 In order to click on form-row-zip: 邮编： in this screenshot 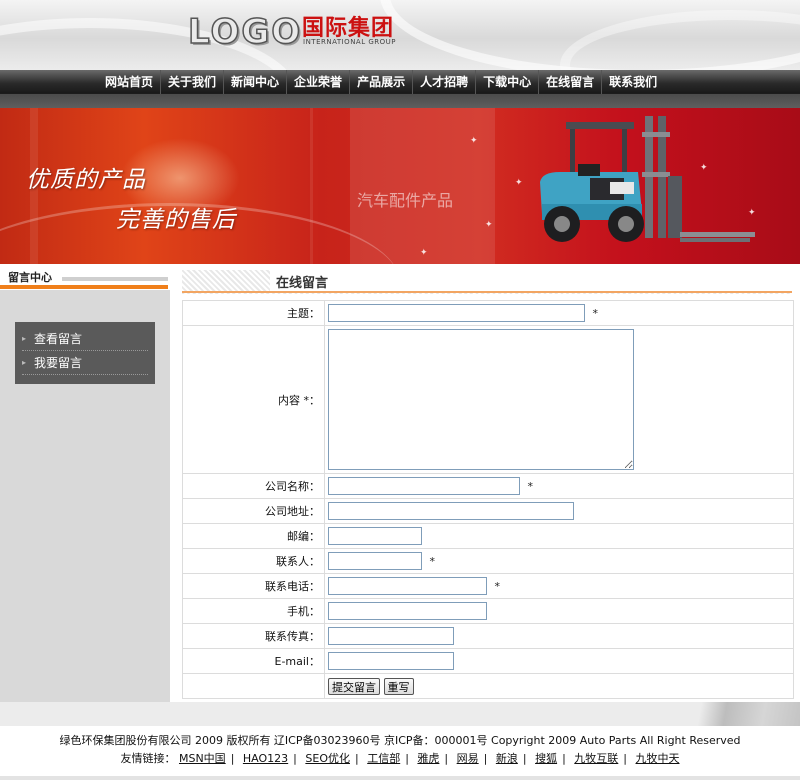, I will do `click(488, 536)`.